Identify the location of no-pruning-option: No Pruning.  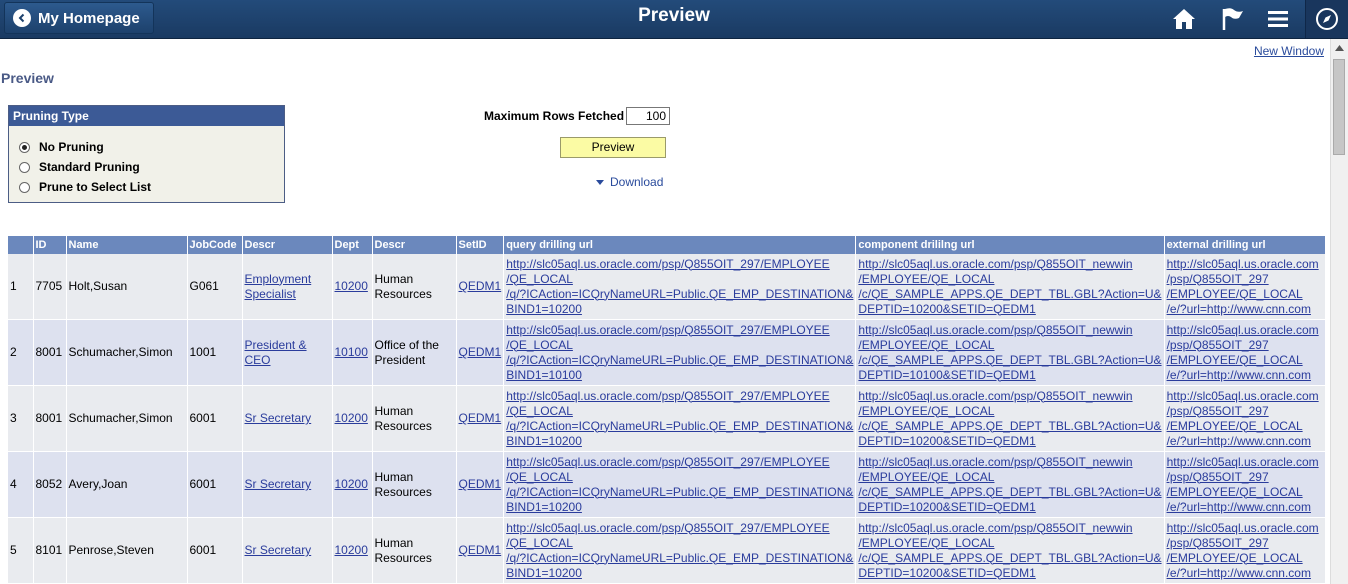
(61, 147).